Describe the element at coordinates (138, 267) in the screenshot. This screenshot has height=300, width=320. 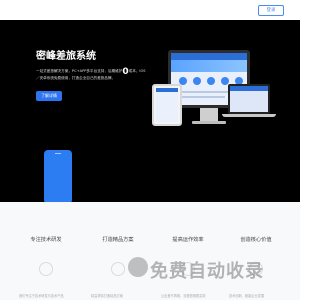
I see `watermark-logo-icon` at that location.